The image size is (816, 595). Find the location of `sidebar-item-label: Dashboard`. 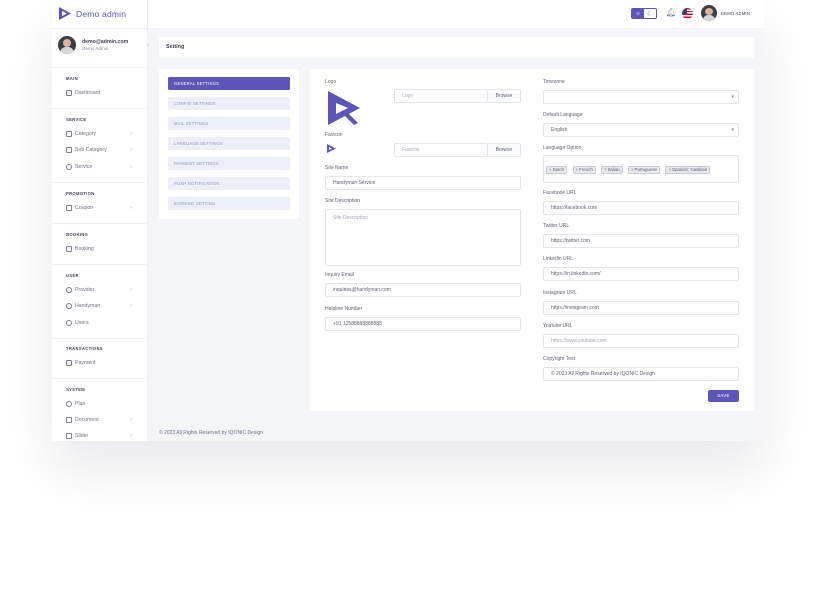

sidebar-item-label: Dashboard is located at coordinates (88, 93).